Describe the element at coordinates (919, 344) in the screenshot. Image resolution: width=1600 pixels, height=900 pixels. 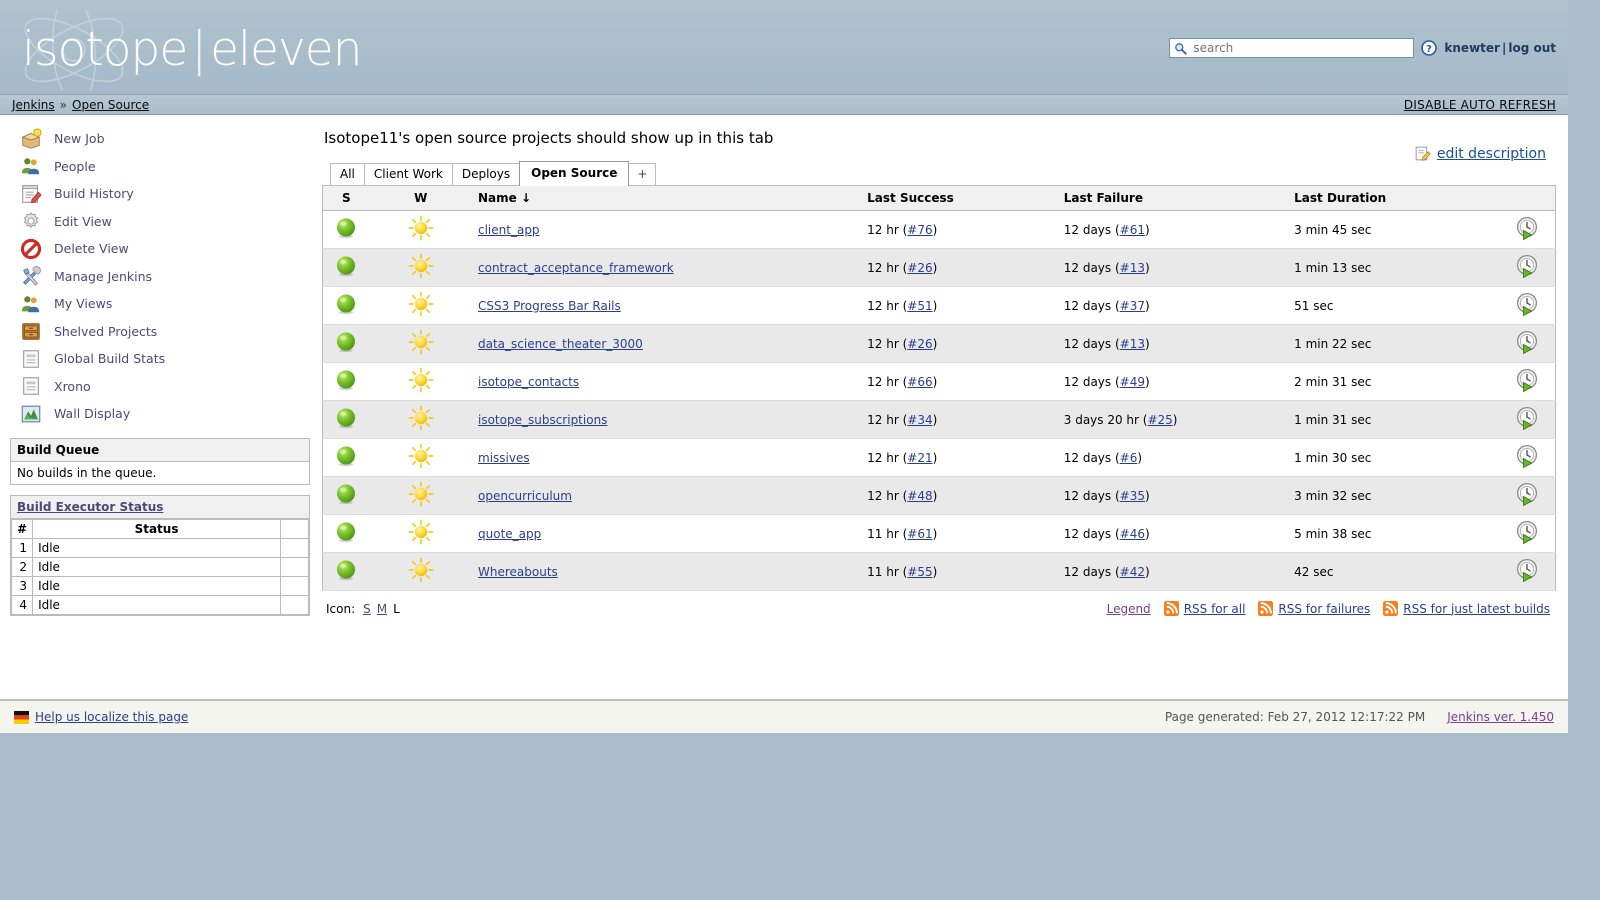
I see `last-success-build: #26` at that location.